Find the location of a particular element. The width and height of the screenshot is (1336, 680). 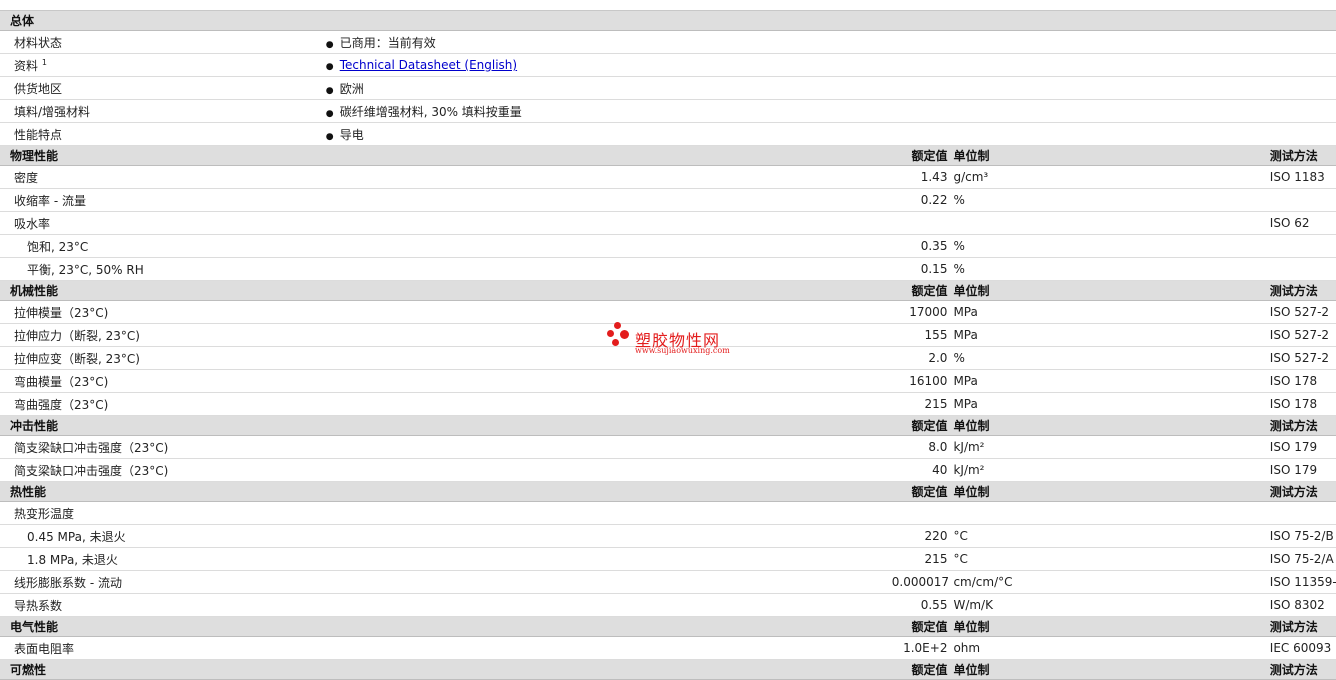

table-row: 资料 1 ● Technical Datasheet (English) is located at coordinates (668, 65).